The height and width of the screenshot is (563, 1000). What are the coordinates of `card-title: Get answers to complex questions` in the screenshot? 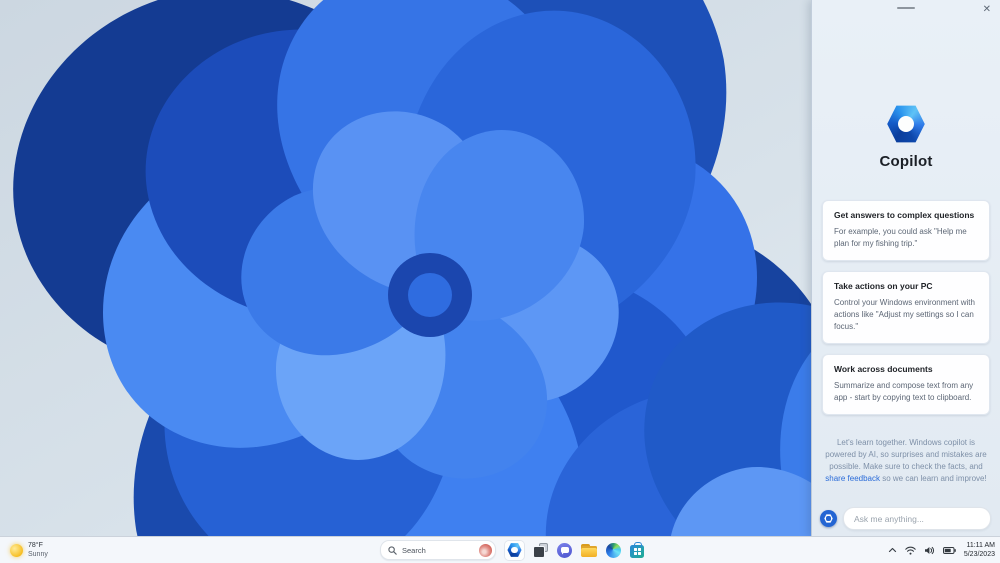 It's located at (904, 215).